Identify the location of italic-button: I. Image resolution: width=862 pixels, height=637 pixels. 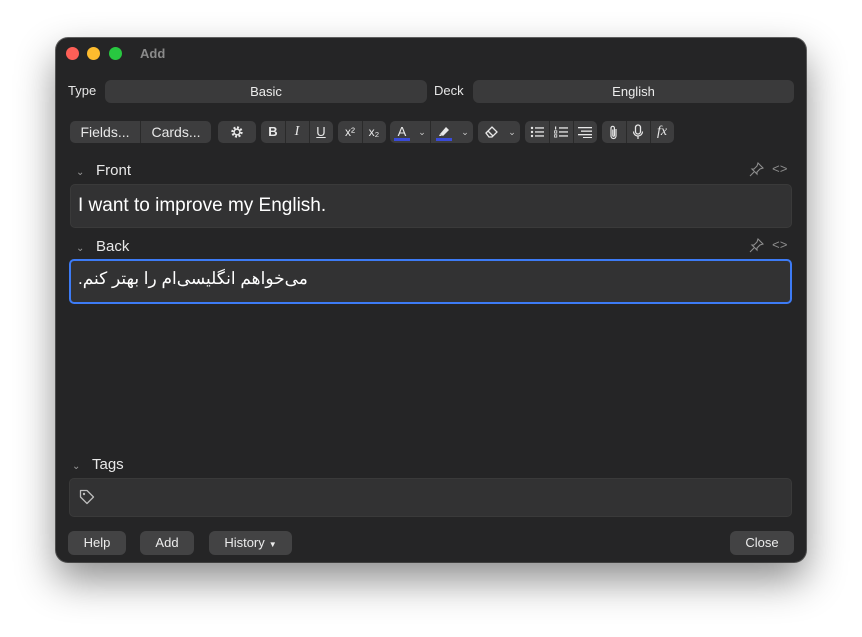
(297, 132).